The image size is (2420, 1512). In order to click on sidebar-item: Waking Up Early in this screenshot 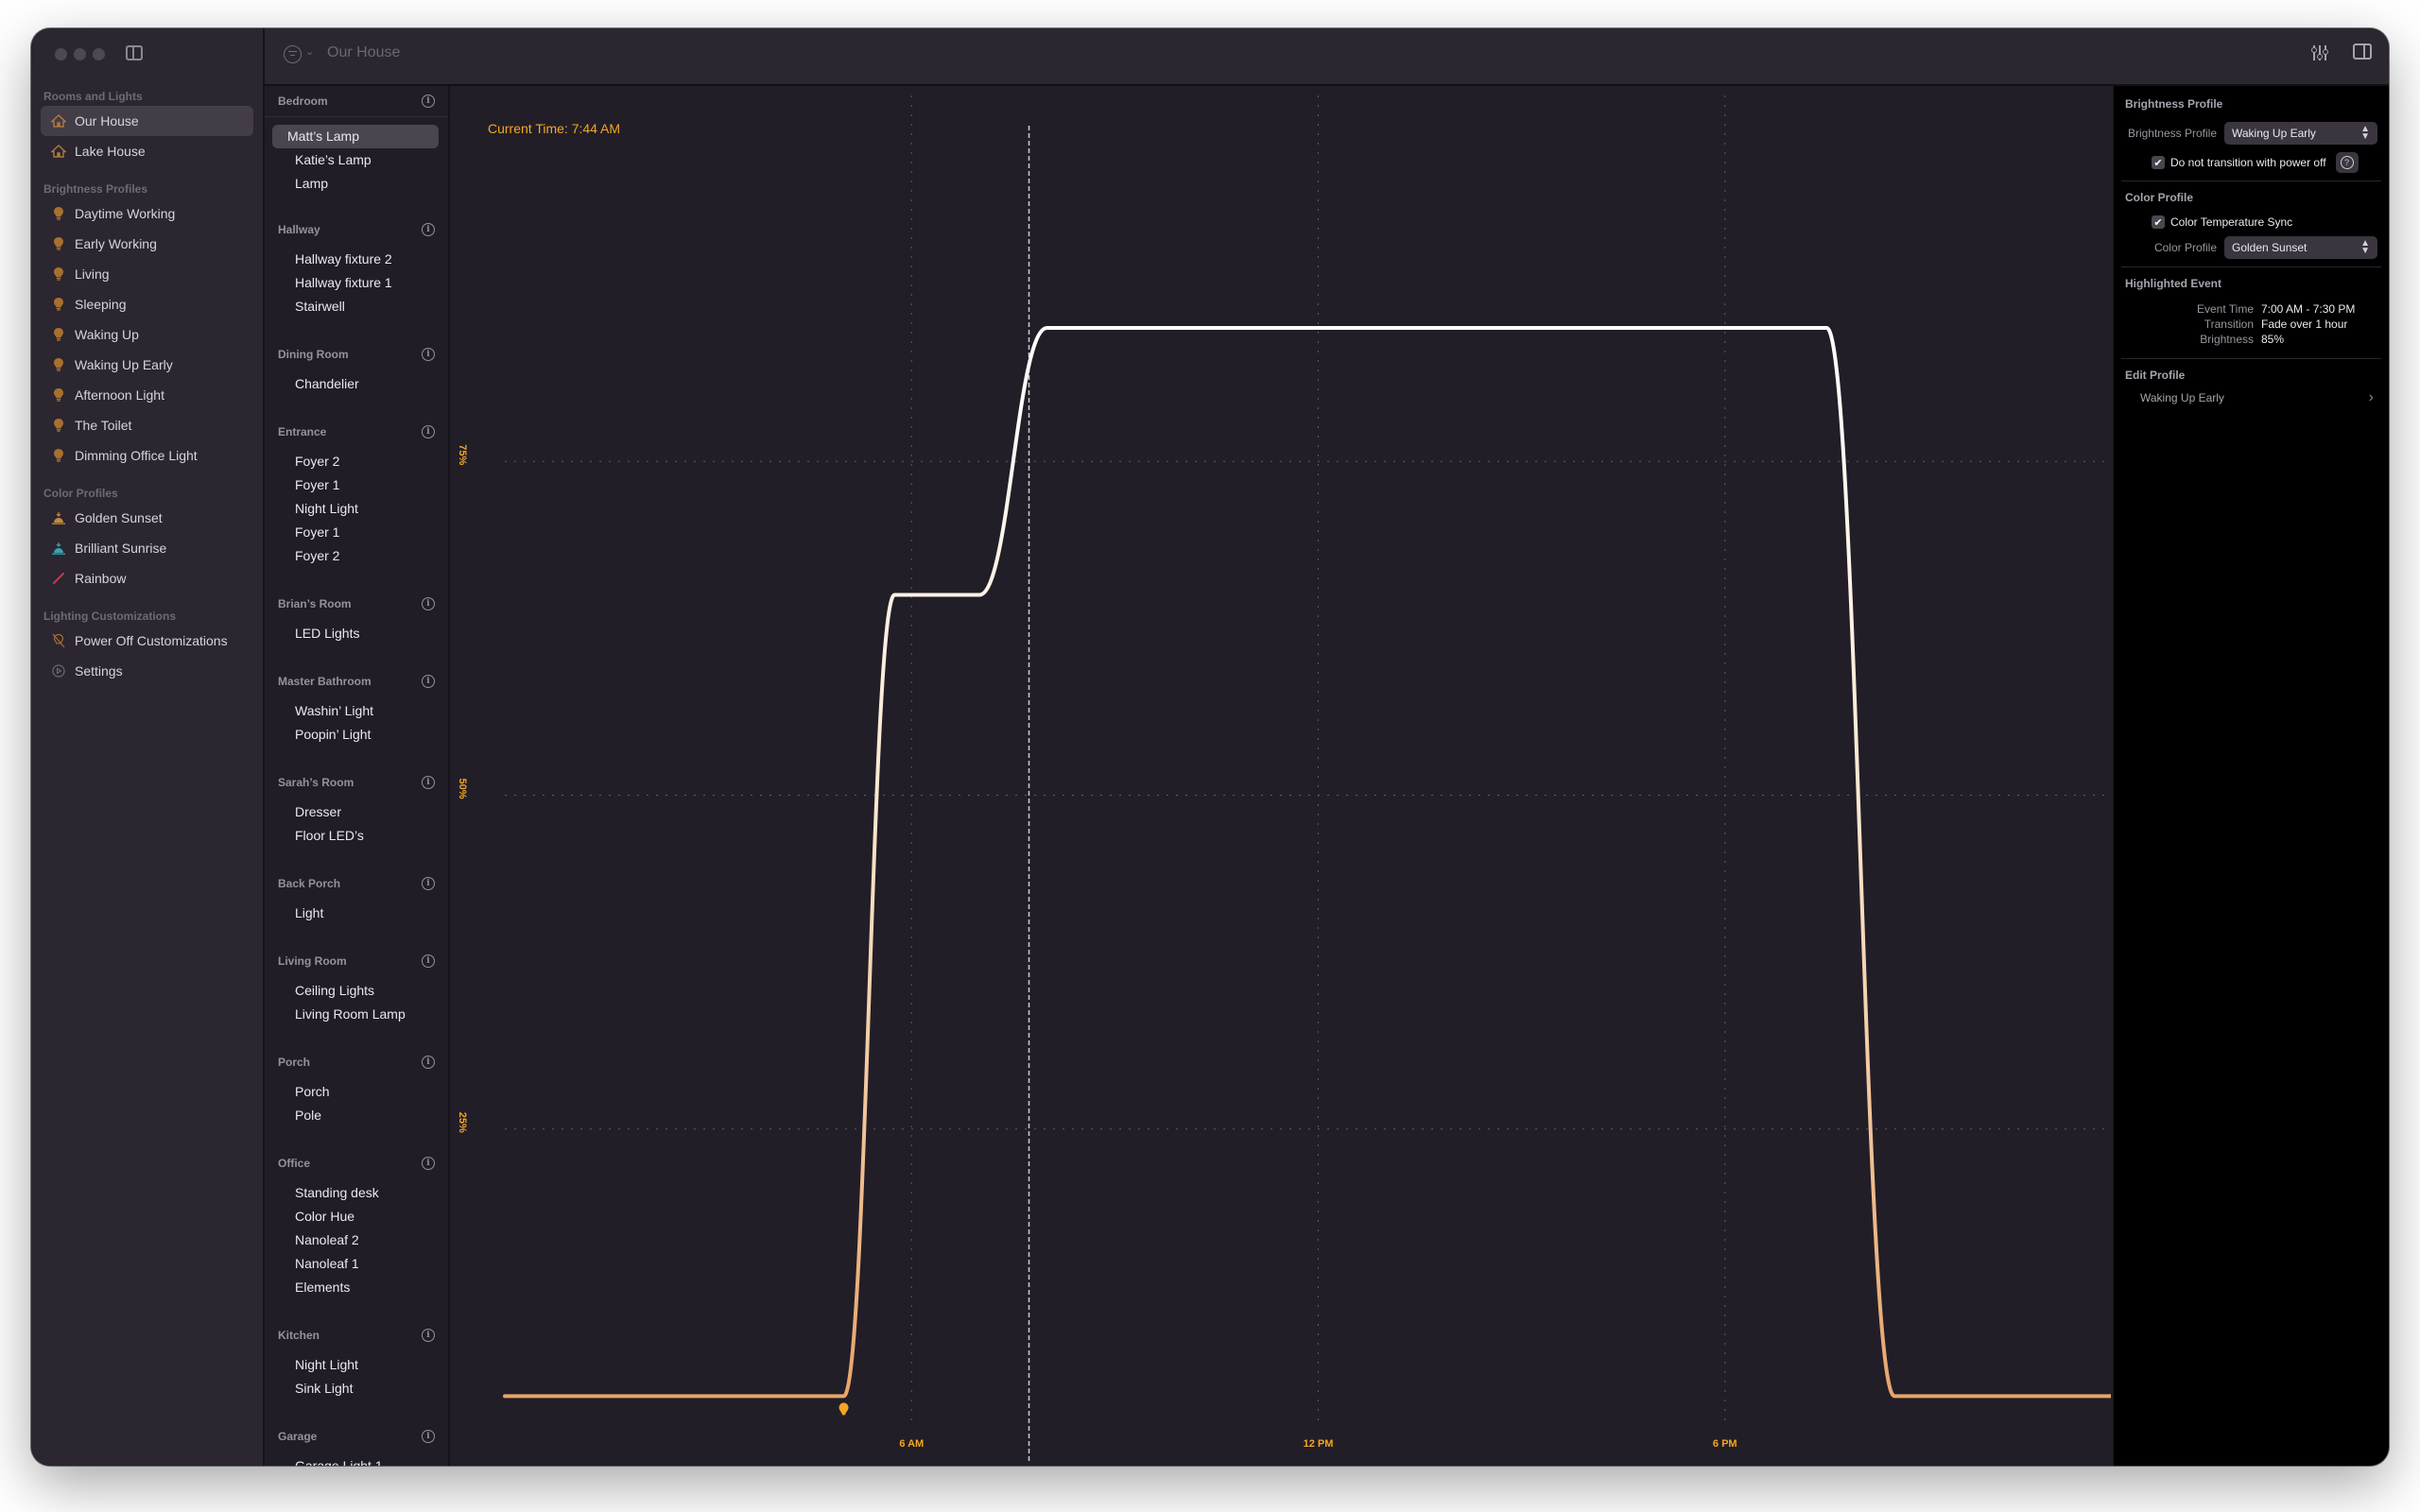, I will do `click(147, 365)`.